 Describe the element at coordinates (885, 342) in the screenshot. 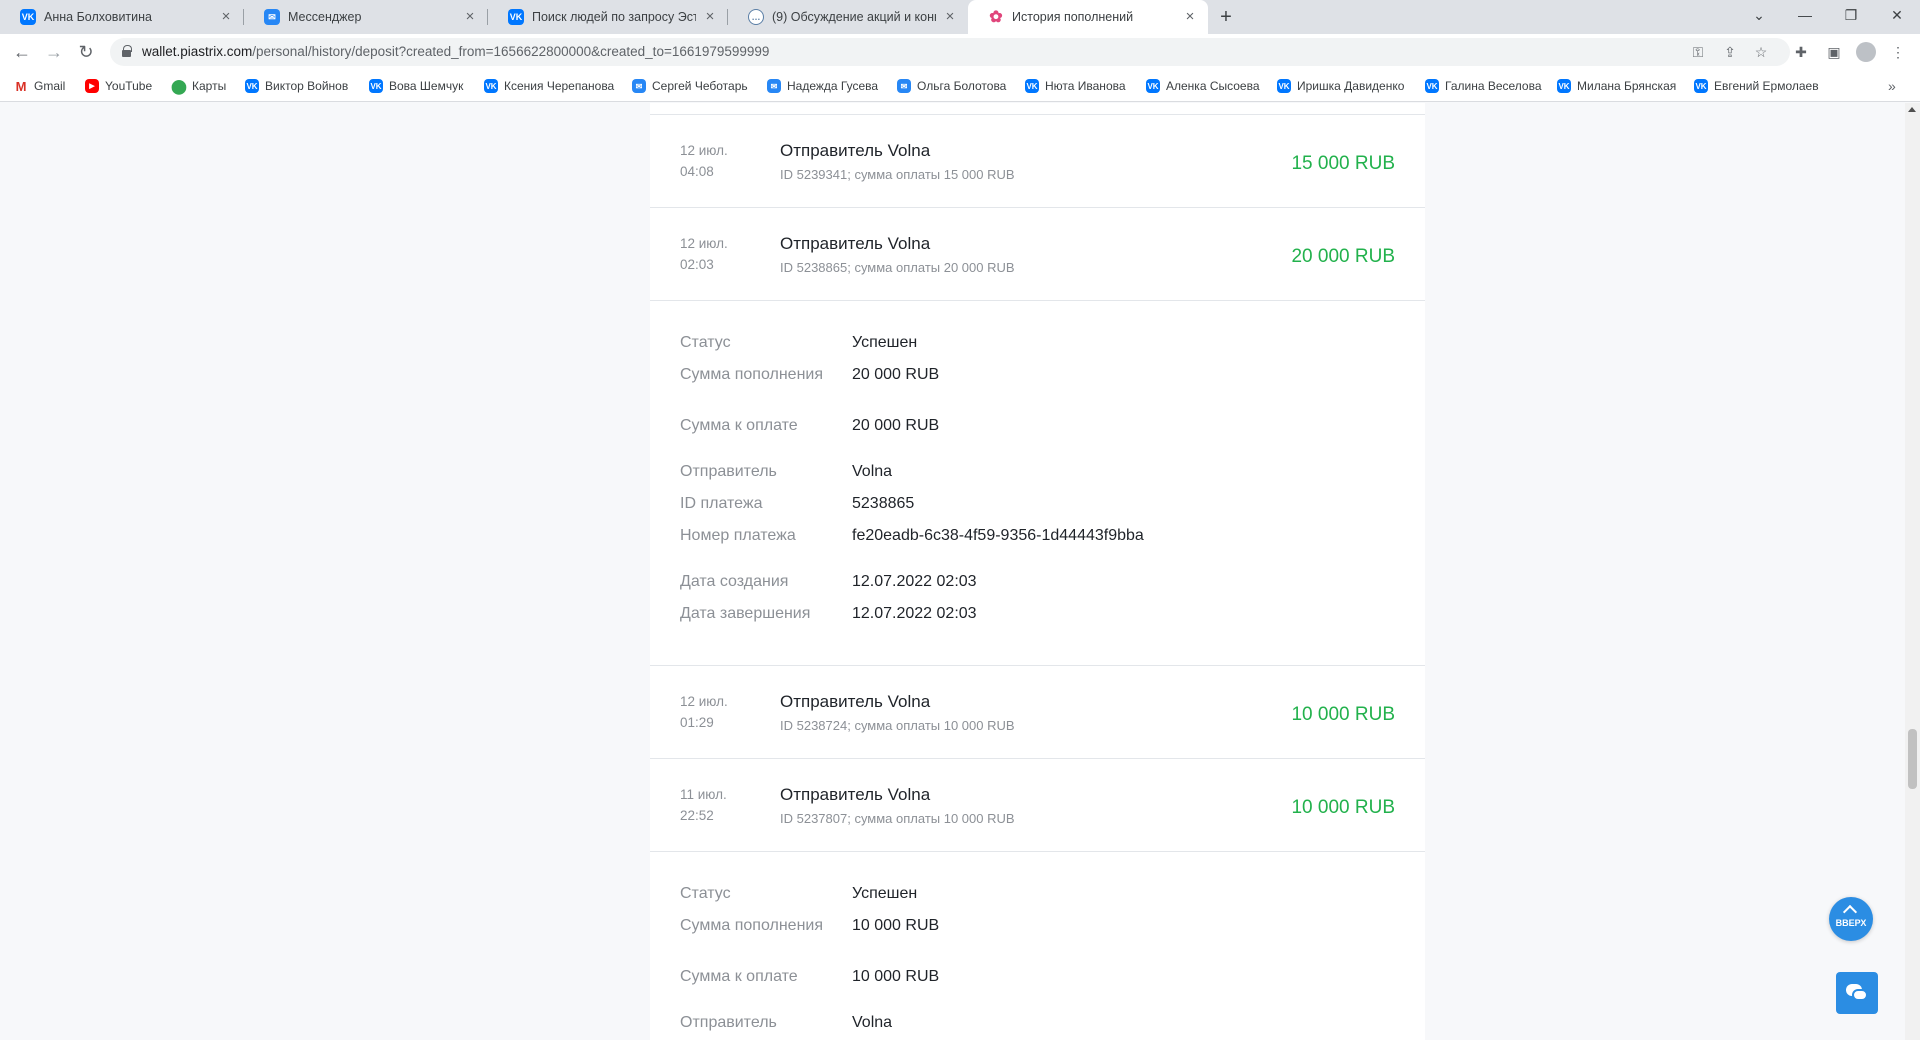

I see `detail-status: Успешен` at that location.